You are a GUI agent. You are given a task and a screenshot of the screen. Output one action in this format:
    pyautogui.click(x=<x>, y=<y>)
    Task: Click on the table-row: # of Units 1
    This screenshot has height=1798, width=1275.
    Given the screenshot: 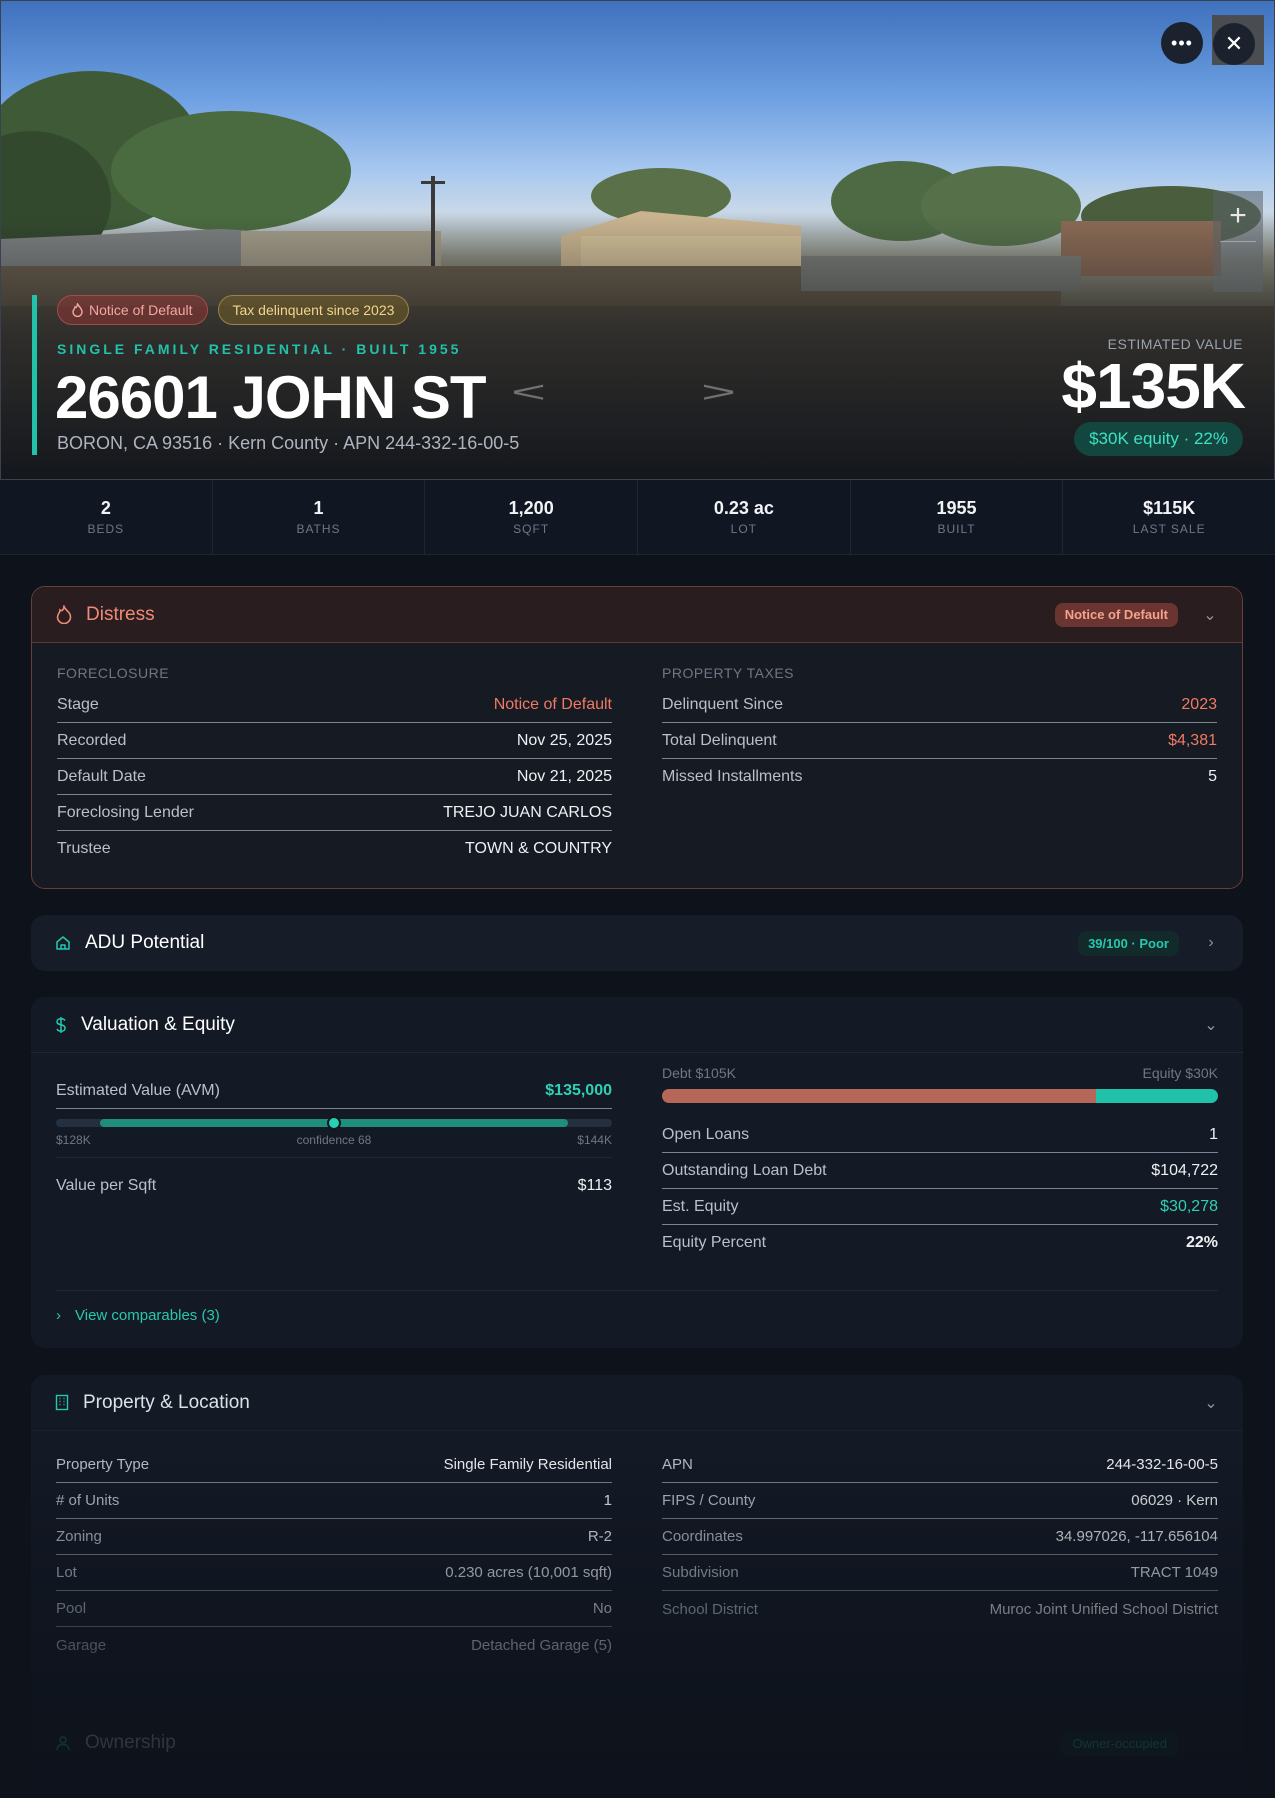 What is the action you would take?
    pyautogui.click(x=334, y=1501)
    